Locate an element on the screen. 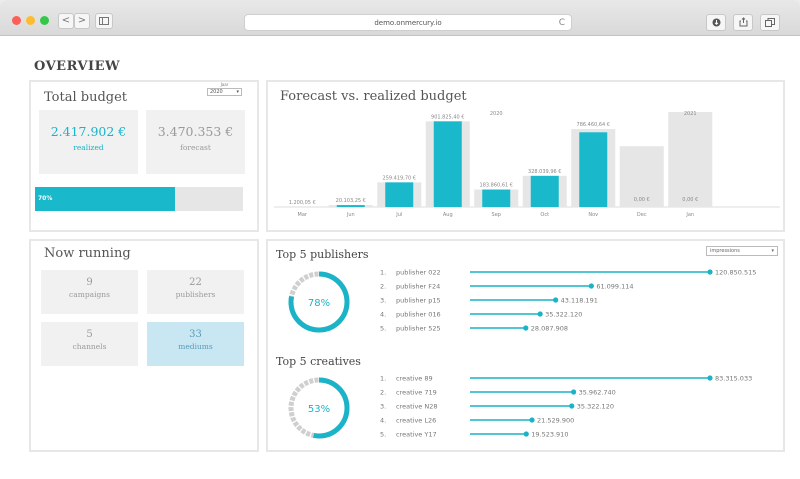 The height and width of the screenshot is (479, 800). publisher-donut-percent: 78% is located at coordinates (319, 303).